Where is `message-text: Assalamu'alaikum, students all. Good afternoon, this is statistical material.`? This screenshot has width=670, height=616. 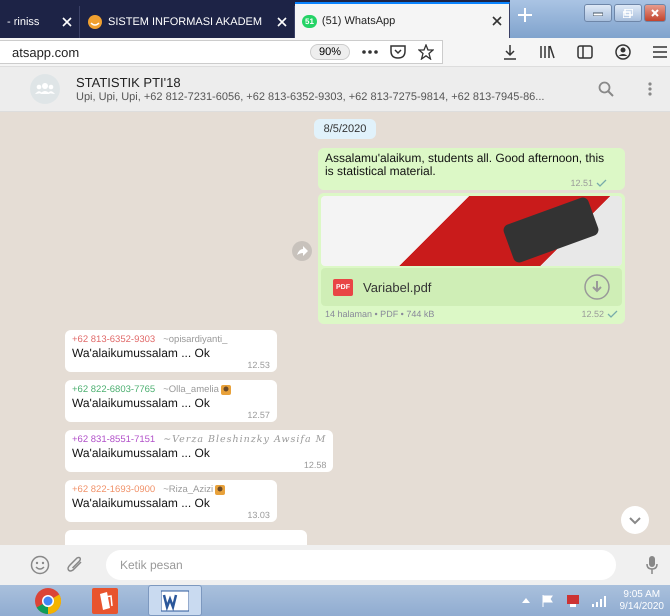 message-text: Assalamu'alaikum, students all. Good afternoon, this is statistical material. is located at coordinates (465, 165).